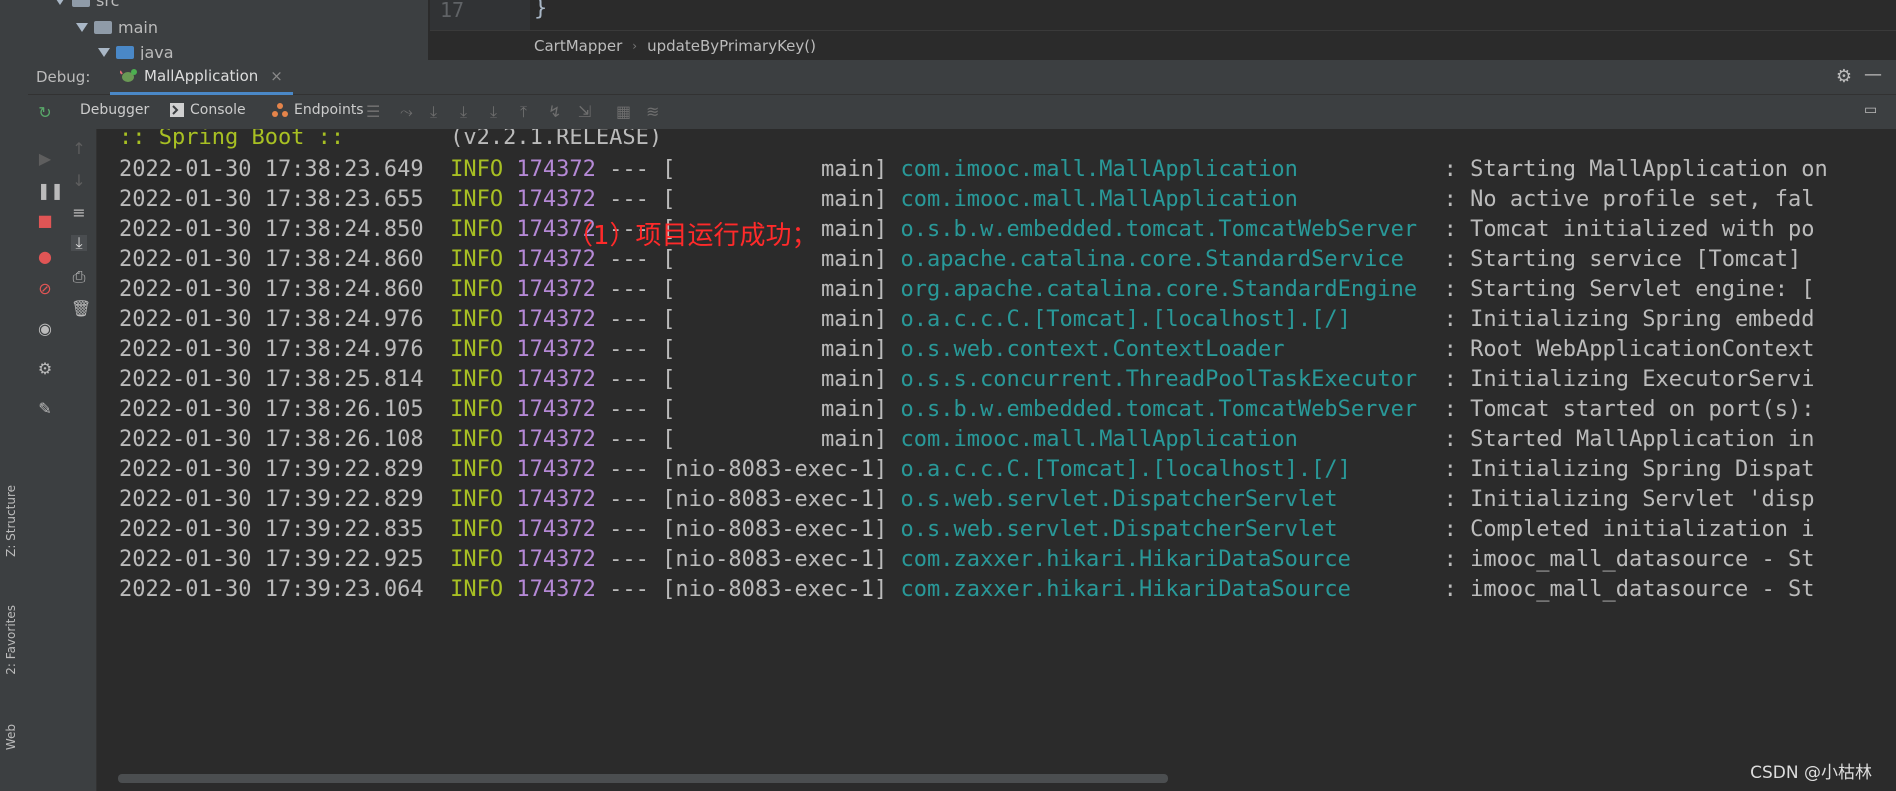 The image size is (1896, 791). What do you see at coordinates (81, 3) in the screenshot?
I see `folder-icon` at bounding box center [81, 3].